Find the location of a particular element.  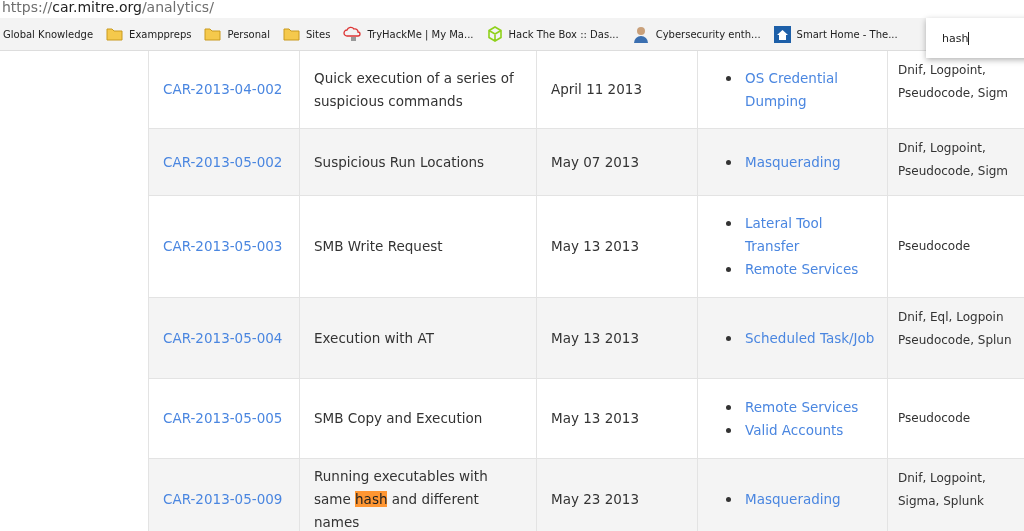

technique-link: OS Credential Dumping is located at coordinates (810, 89).